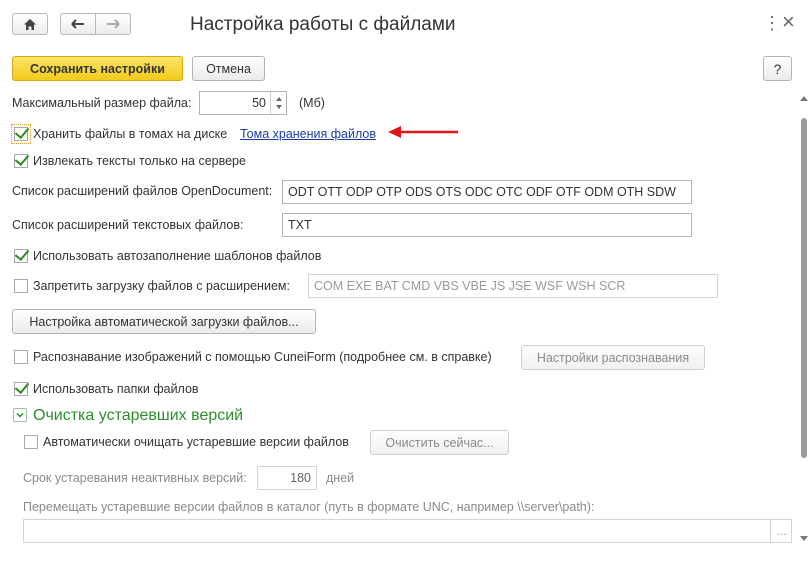  What do you see at coordinates (804, 98) in the screenshot?
I see `scroll-up-icon` at bounding box center [804, 98].